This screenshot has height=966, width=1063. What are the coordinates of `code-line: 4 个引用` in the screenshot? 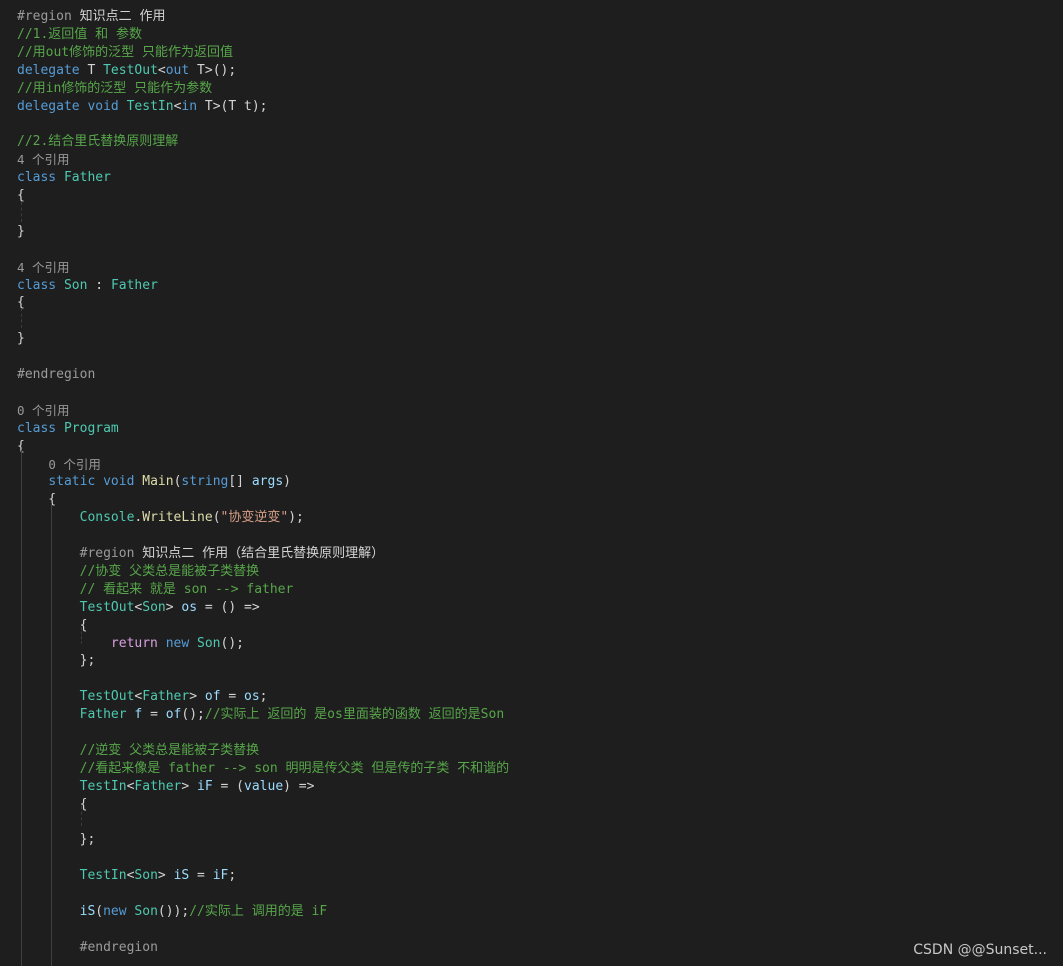 It's located at (43, 160).